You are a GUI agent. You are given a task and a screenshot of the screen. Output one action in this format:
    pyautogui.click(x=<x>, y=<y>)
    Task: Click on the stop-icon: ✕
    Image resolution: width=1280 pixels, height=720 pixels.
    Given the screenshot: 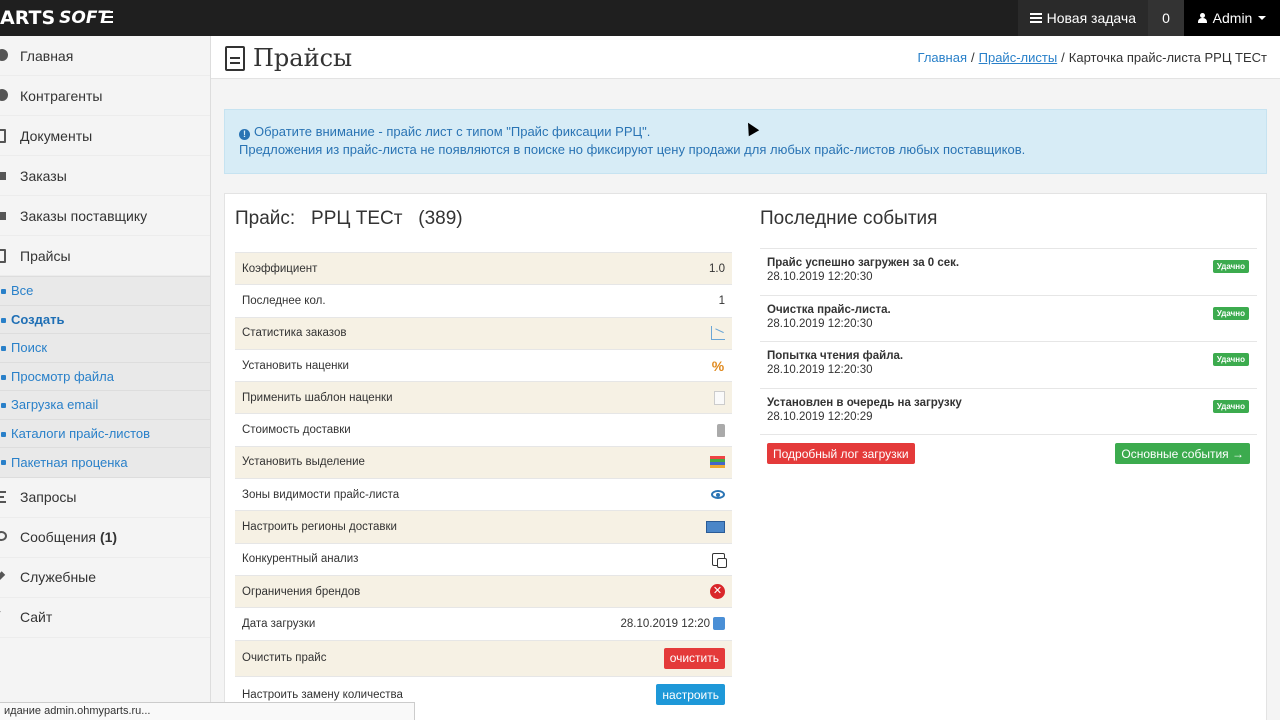 What is the action you would take?
    pyautogui.click(x=717, y=592)
    